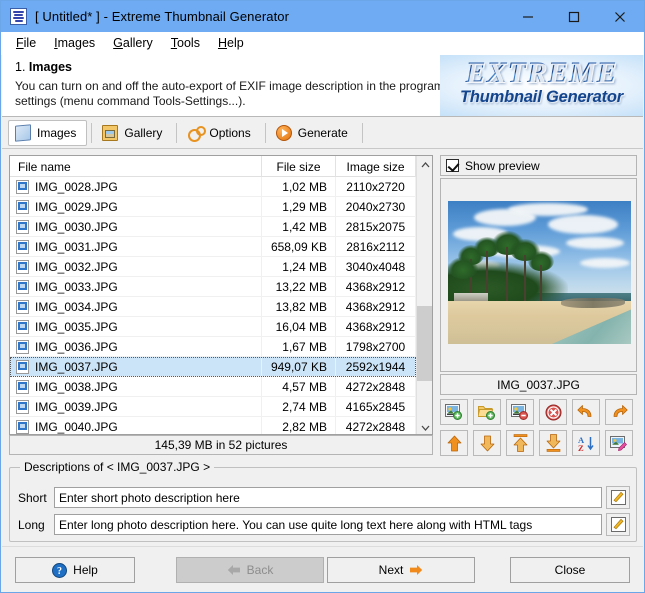  What do you see at coordinates (454, 412) in the screenshot?
I see `add-image-button` at bounding box center [454, 412].